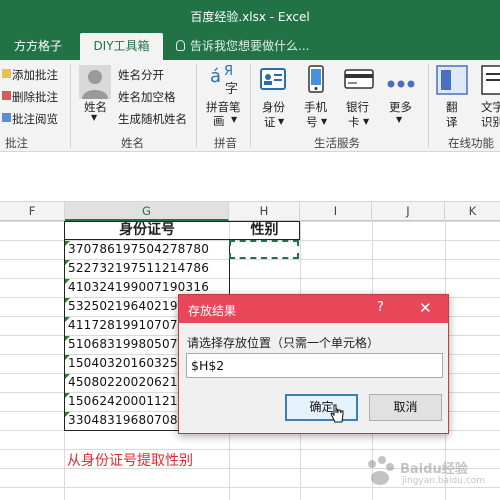 The height and width of the screenshot is (500, 500). What do you see at coordinates (357, 107) in the screenshot?
I see `bank-card-button: 银行` at bounding box center [357, 107].